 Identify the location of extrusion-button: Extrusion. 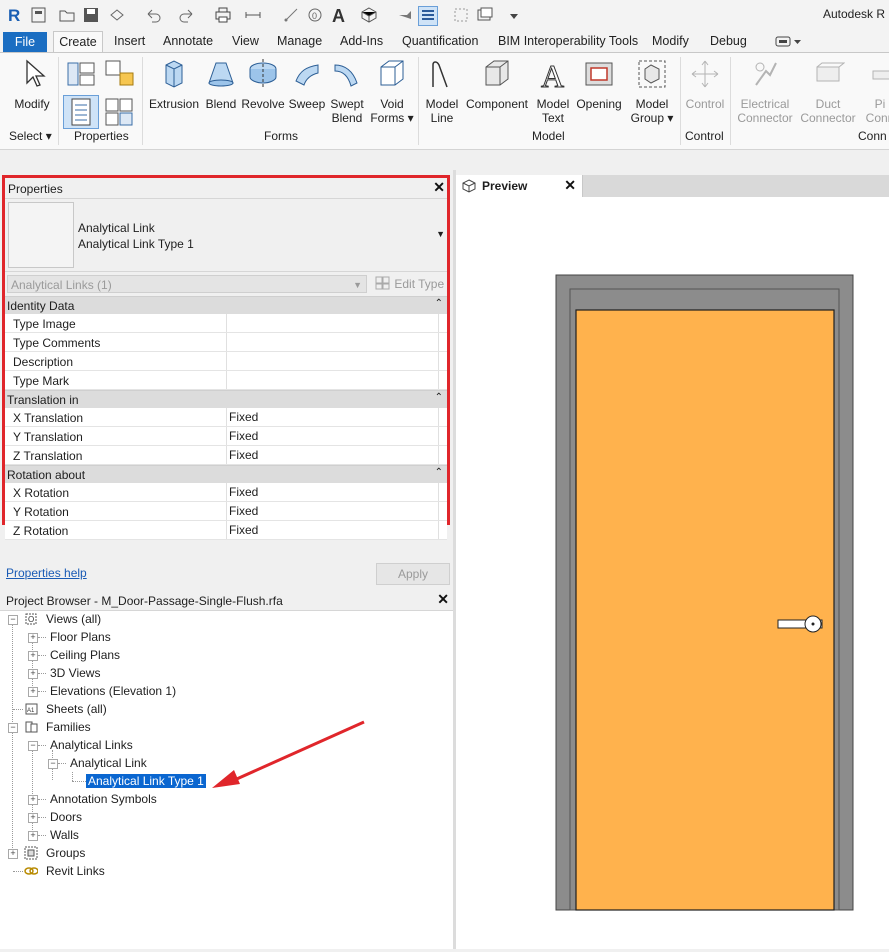
(174, 84).